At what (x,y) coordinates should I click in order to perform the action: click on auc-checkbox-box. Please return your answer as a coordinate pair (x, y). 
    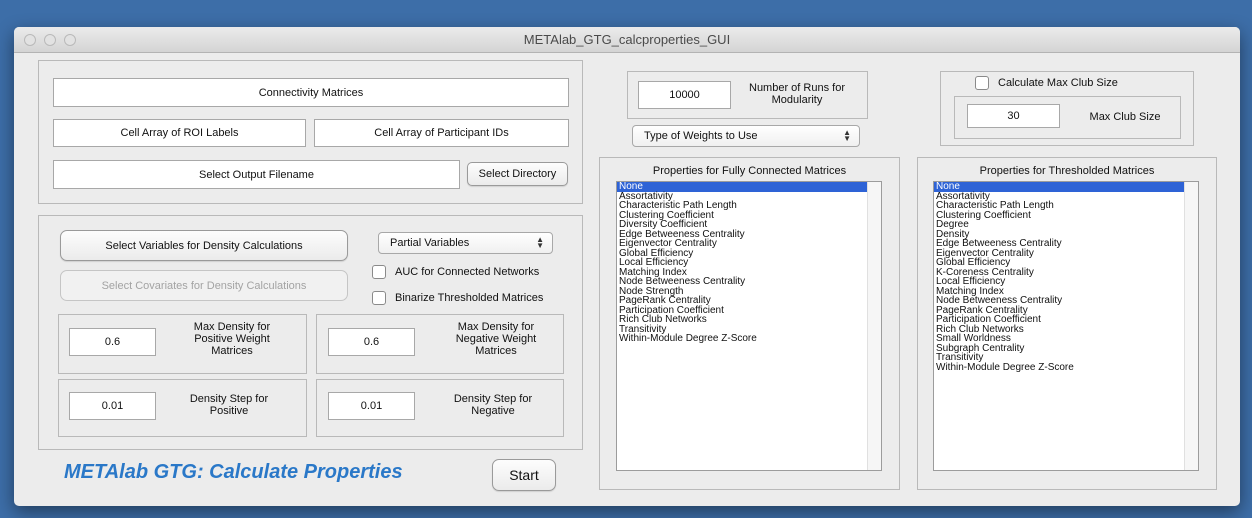
    Looking at the image, I should click on (379, 272).